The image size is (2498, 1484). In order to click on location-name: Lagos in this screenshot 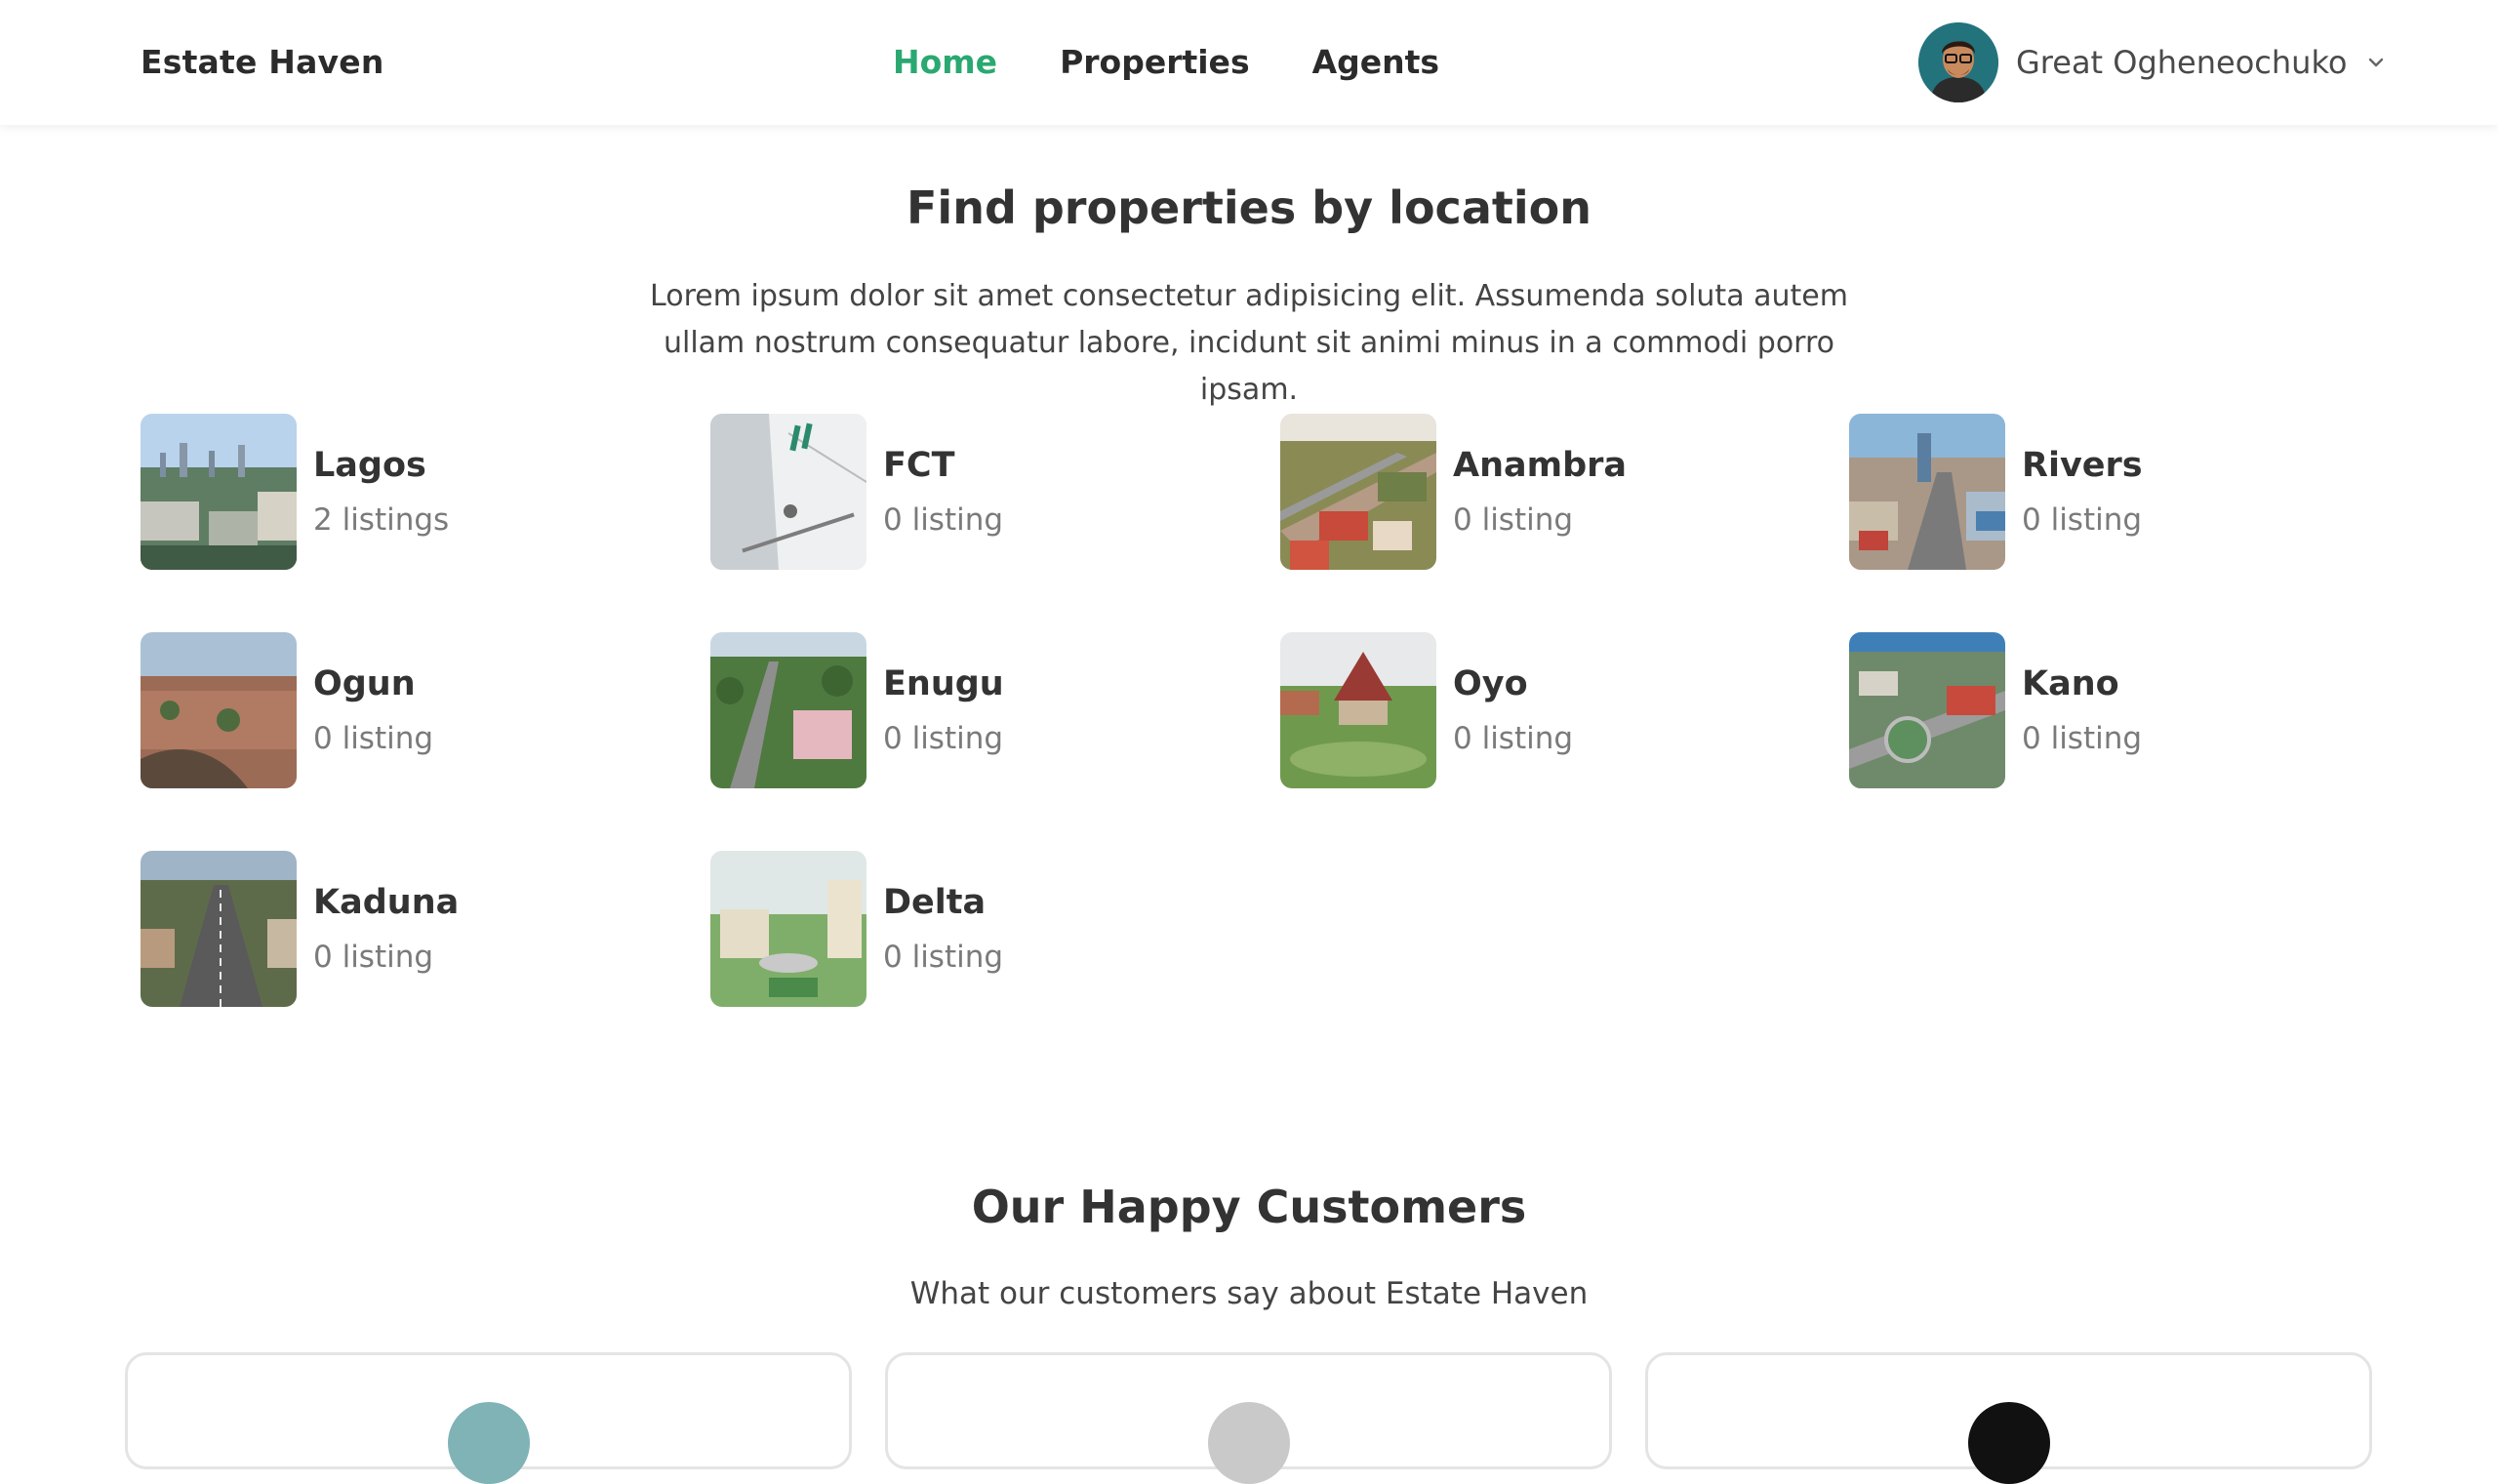, I will do `click(381, 465)`.